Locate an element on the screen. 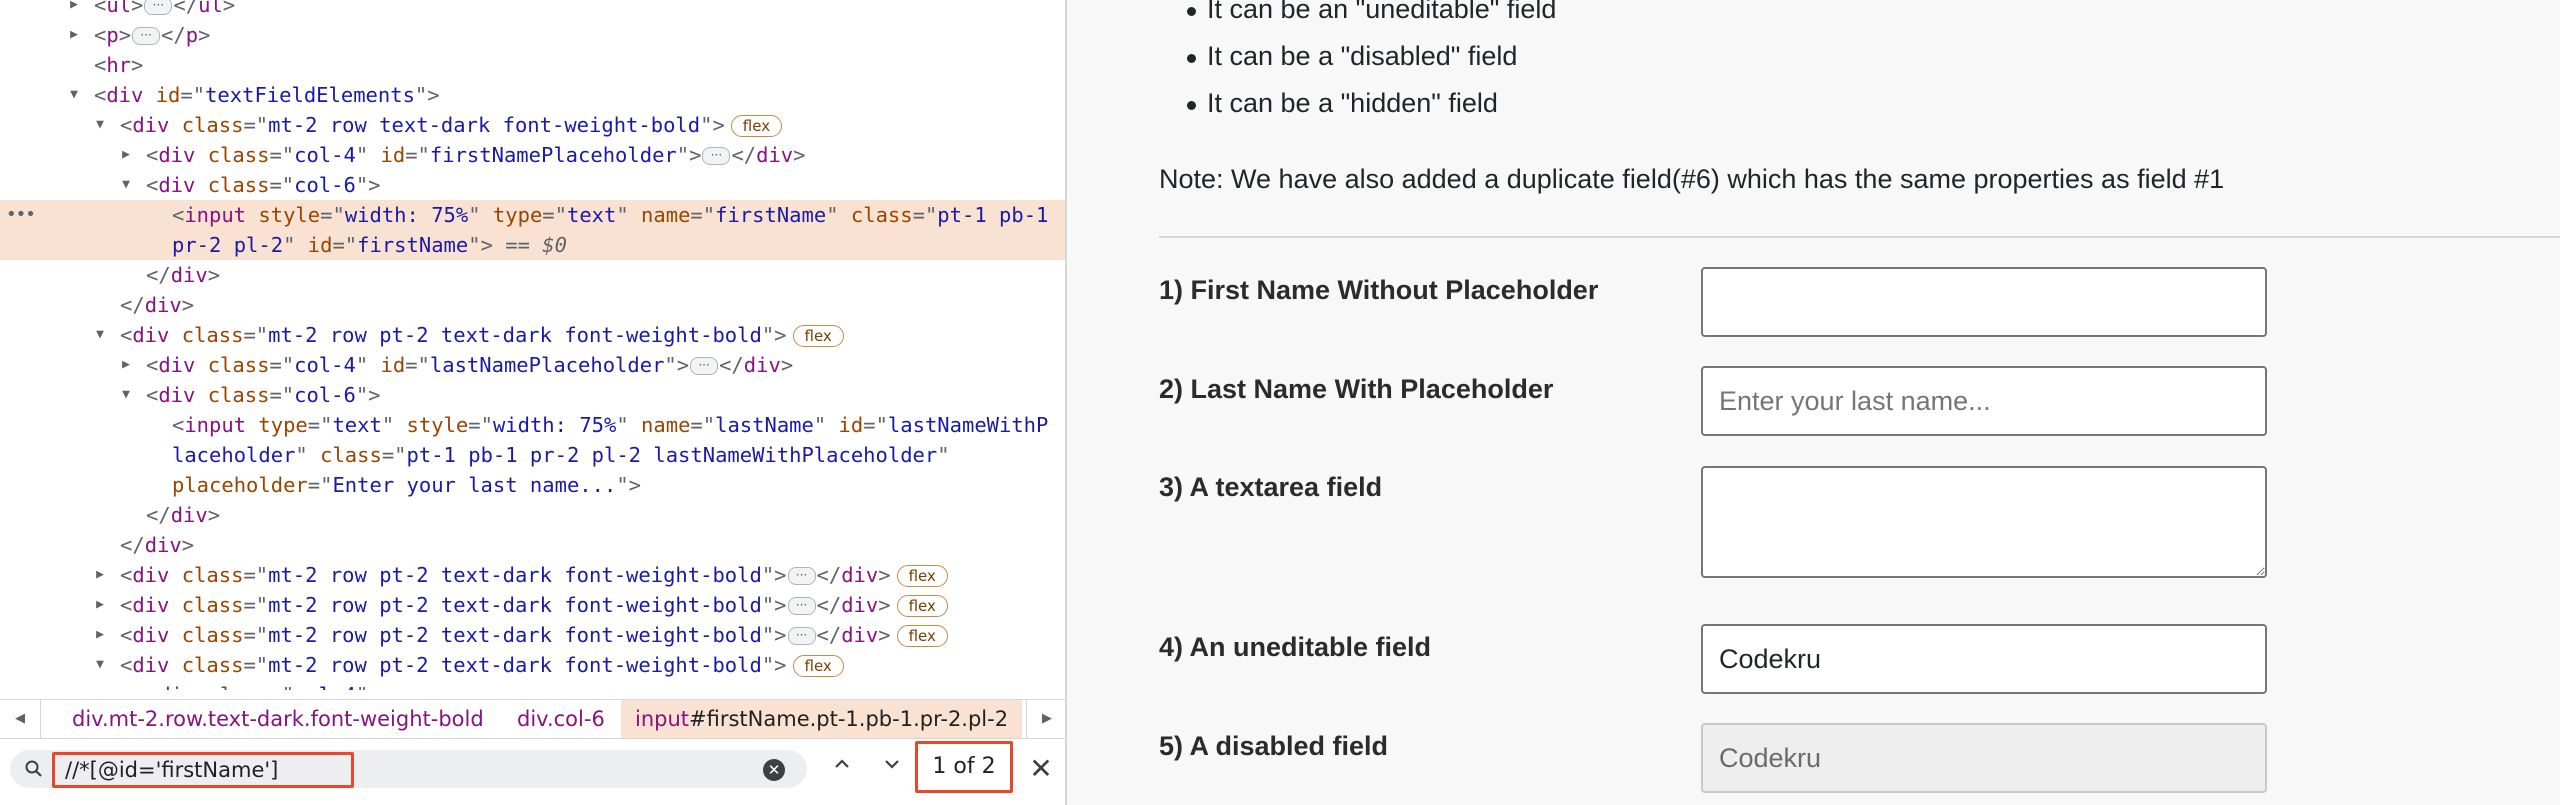 The width and height of the screenshot is (2560, 805). previous-match-icon is located at coordinates (842, 769).